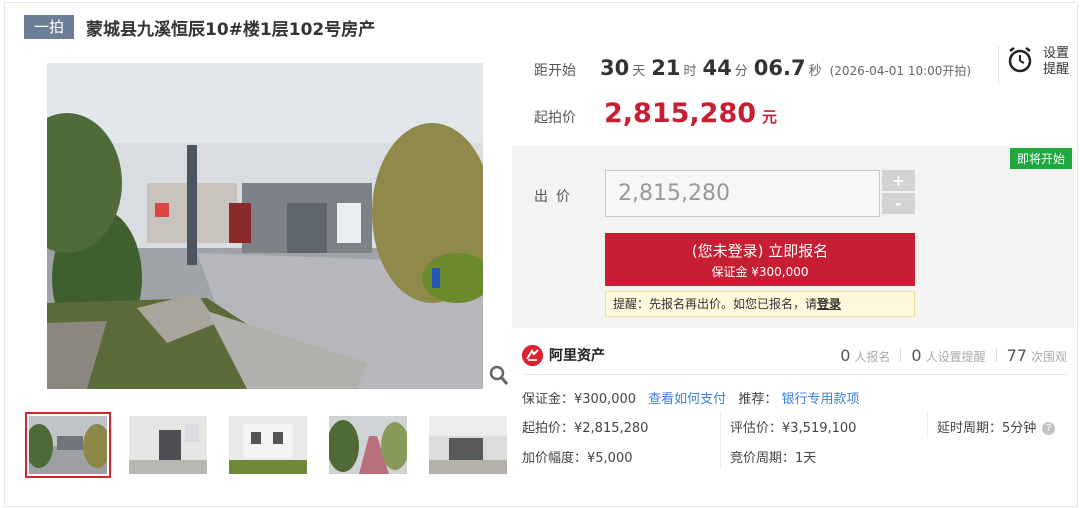 The height and width of the screenshot is (508, 1080). I want to click on auction-round-tag: 一拍, so click(49, 27).